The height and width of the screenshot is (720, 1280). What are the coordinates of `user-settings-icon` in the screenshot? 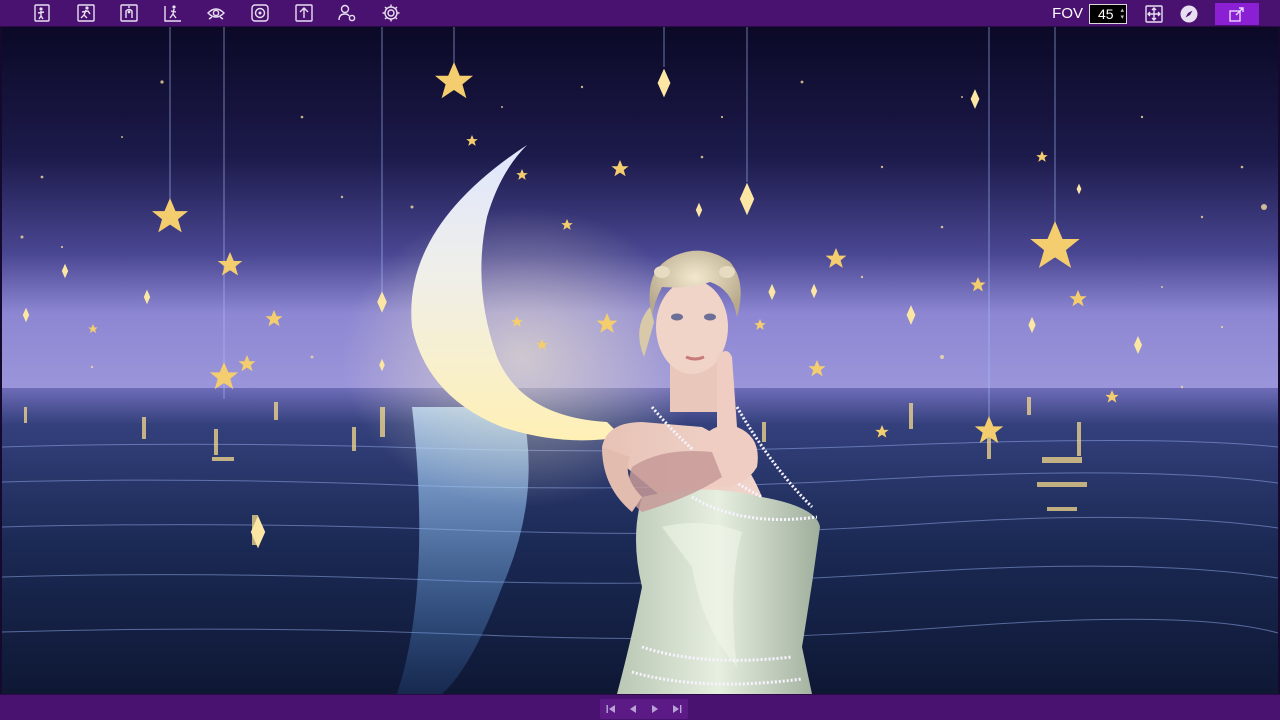 It's located at (347, 13).